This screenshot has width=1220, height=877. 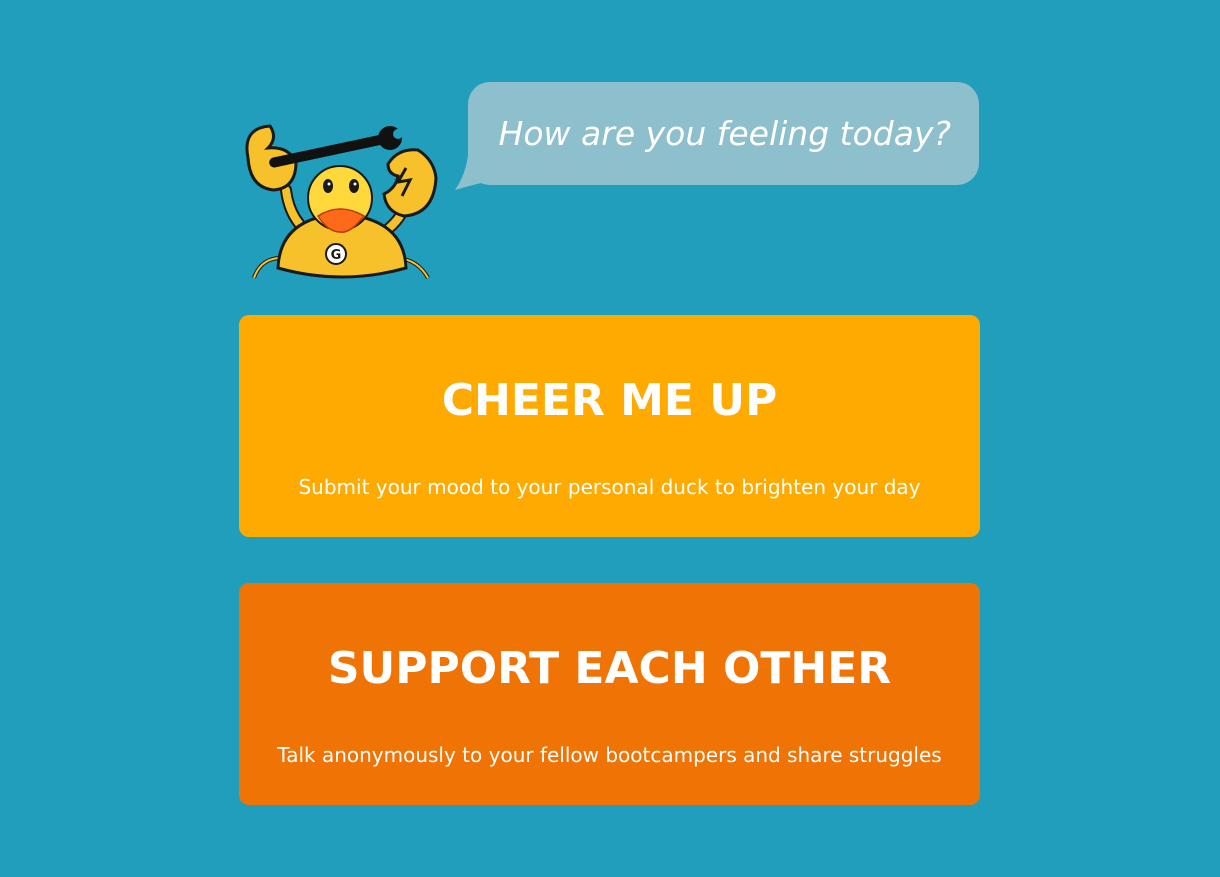 I want to click on mascot-logo: G, so click(x=341, y=204).